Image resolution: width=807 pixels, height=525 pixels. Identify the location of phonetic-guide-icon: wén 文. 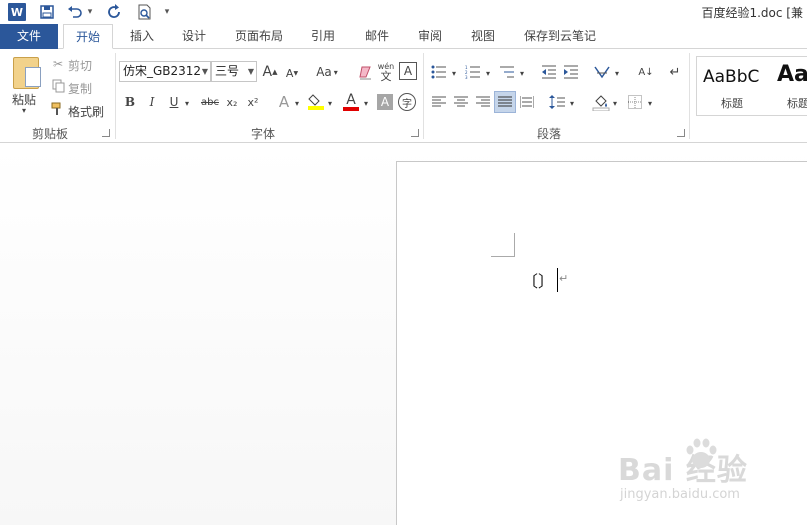
(386, 72).